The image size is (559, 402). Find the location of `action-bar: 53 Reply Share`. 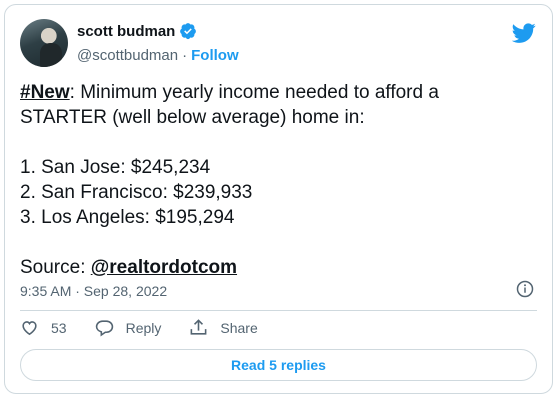

action-bar: 53 Reply Share is located at coordinates (153, 327).